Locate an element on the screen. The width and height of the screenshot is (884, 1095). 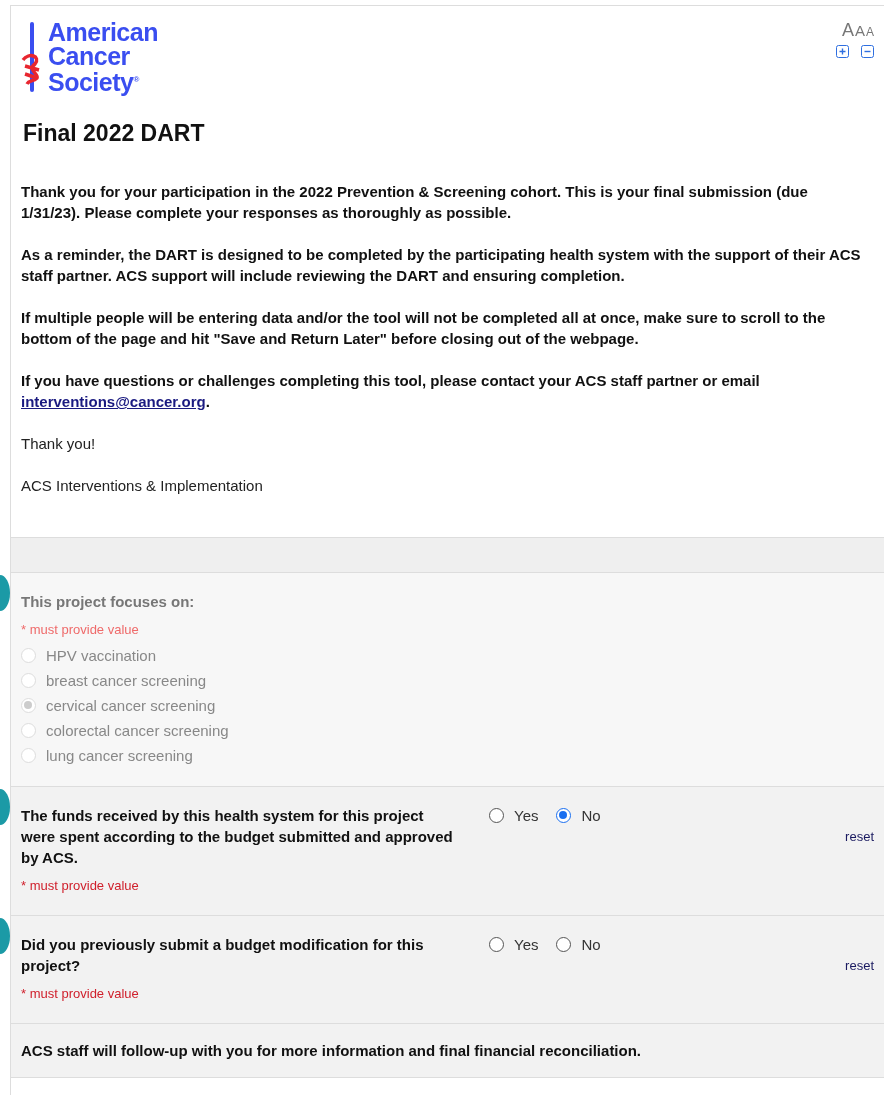
intro-paragraph: Thank you for your participation in the 2022 Prevention & Screening cohort. This is your final submission (due 1/31/23). Please complete your responses as thoroughly as possible. is located at coordinates (415, 203).